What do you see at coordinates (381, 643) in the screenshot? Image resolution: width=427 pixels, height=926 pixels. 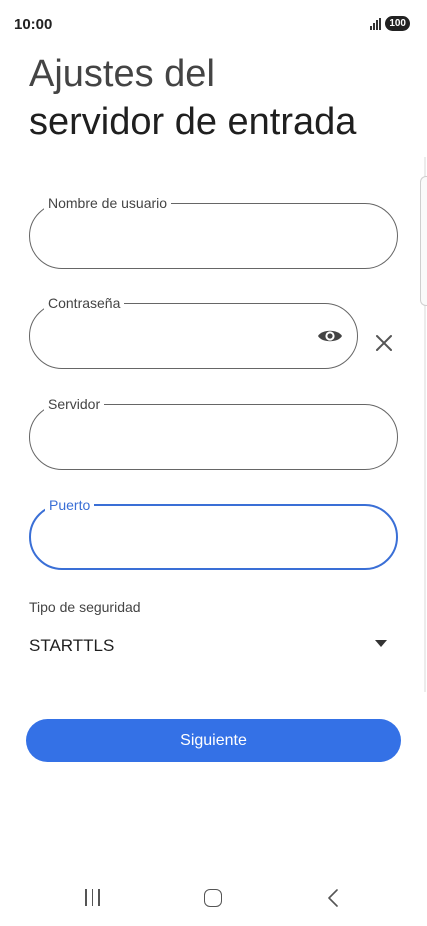 I see `dropdown-arrow-icon` at bounding box center [381, 643].